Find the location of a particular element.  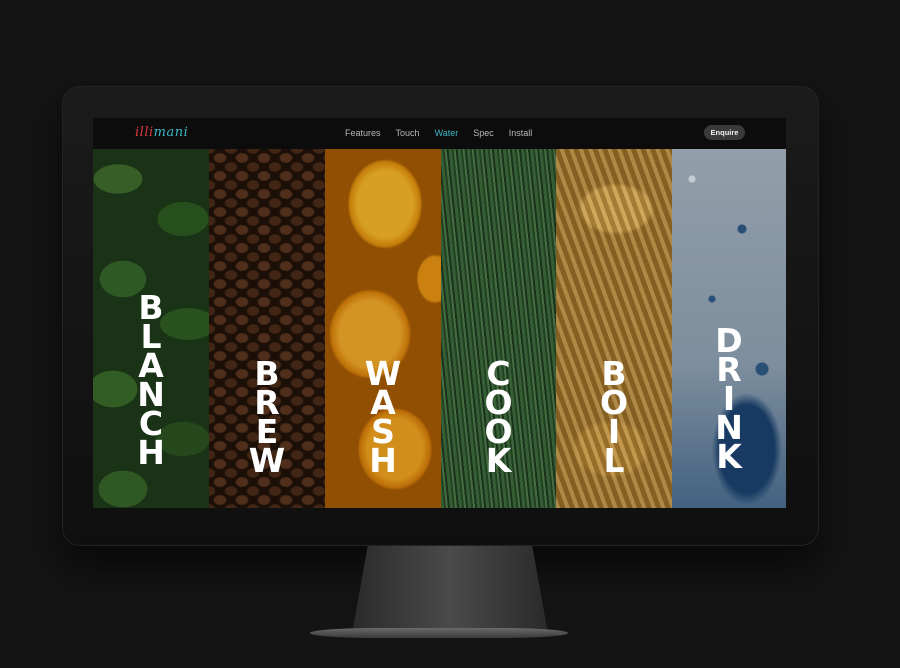

nav-item-touch: Touch is located at coordinates (408, 133).